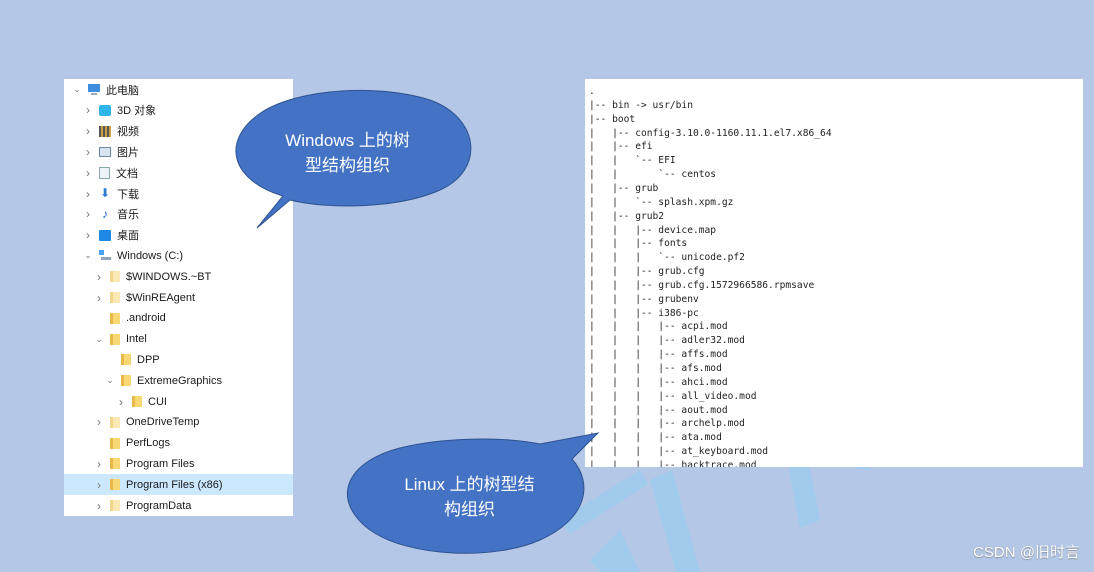  Describe the element at coordinates (161, 297) in the screenshot. I see `tree-item-label: $WinREAgent` at that location.